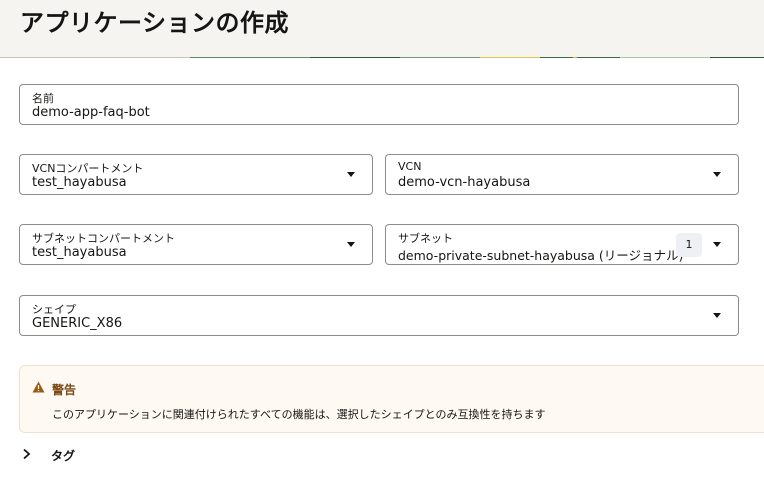 The image size is (764, 482). What do you see at coordinates (79, 252) in the screenshot?
I see `subnet-compartment-value: test_hayabusa` at bounding box center [79, 252].